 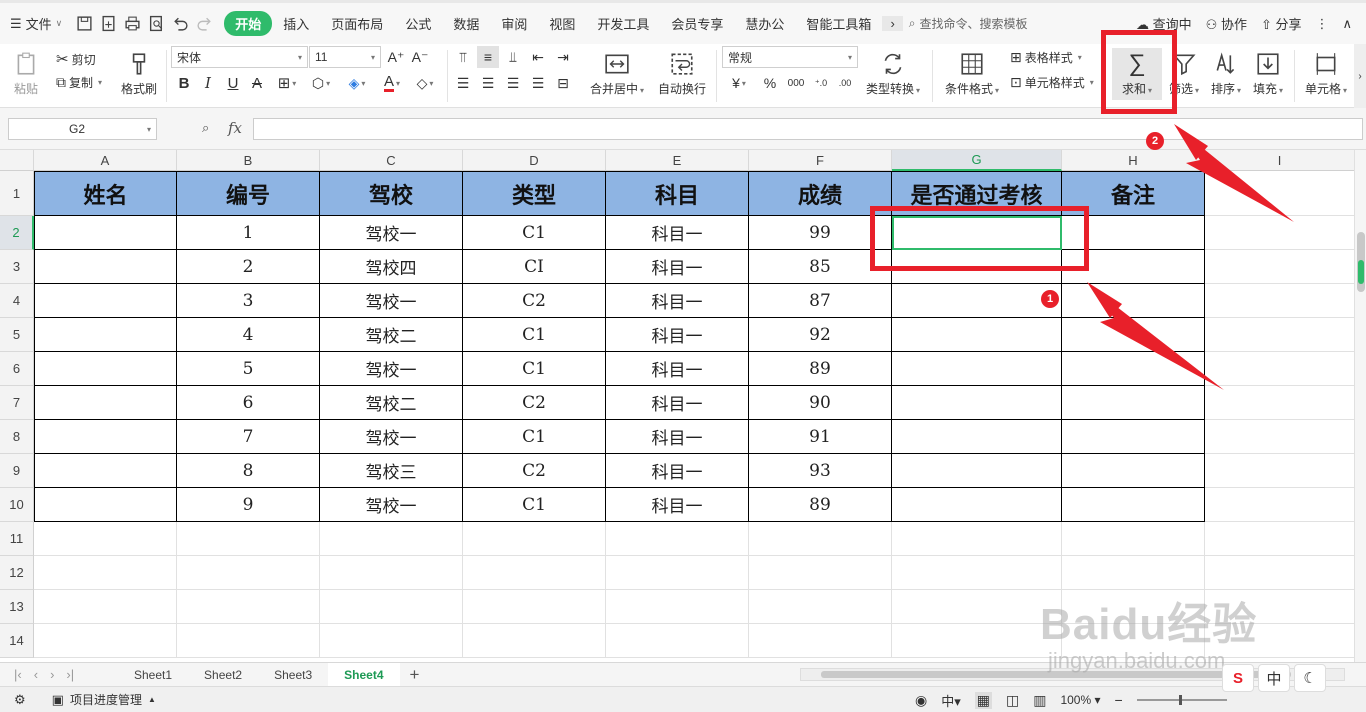 What do you see at coordinates (364, 674) in the screenshot?
I see `tab-sheet4: Sheet4` at bounding box center [364, 674].